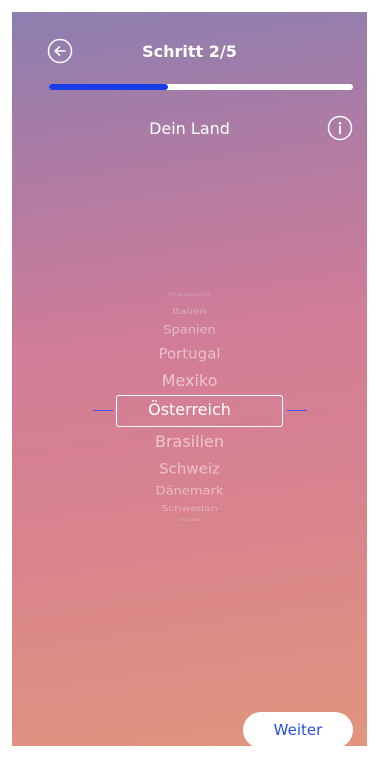  I want to click on picker-item: Israel, so click(189, 520).